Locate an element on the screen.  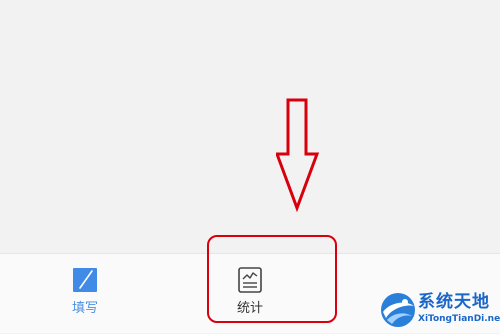
watermark-url: XiTongTianDi.net is located at coordinates (459, 319).